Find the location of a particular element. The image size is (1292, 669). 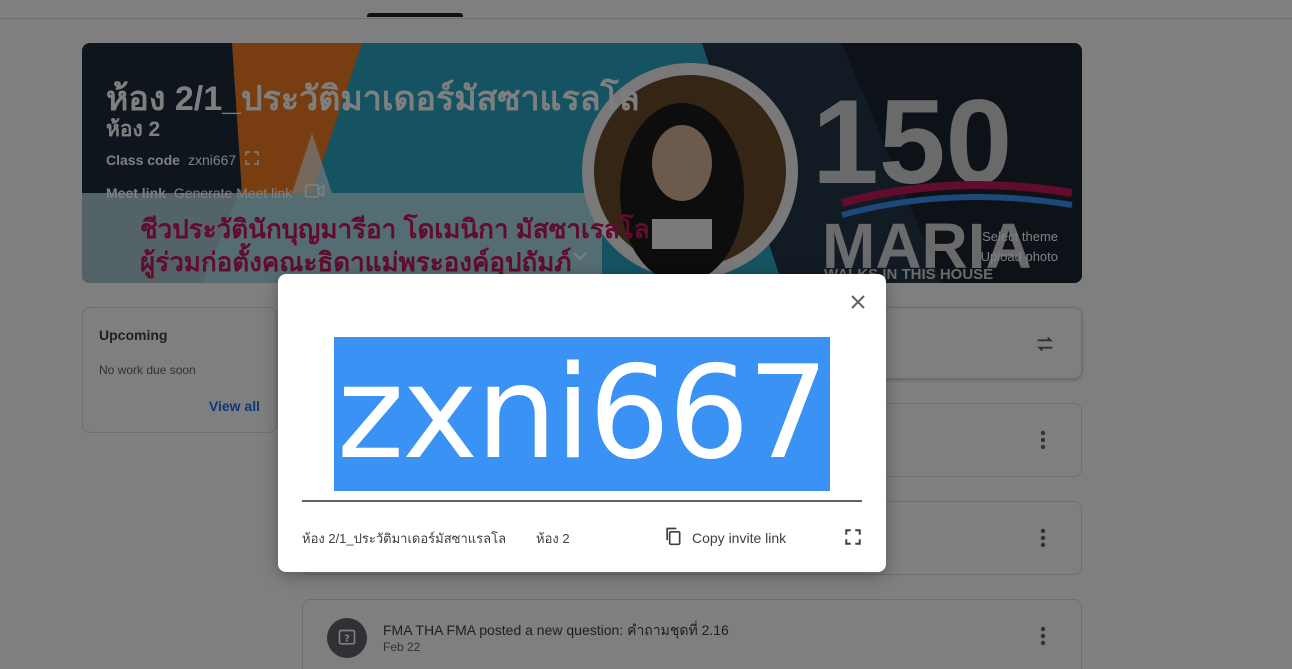

fullscreen-icon is located at coordinates (853, 537).